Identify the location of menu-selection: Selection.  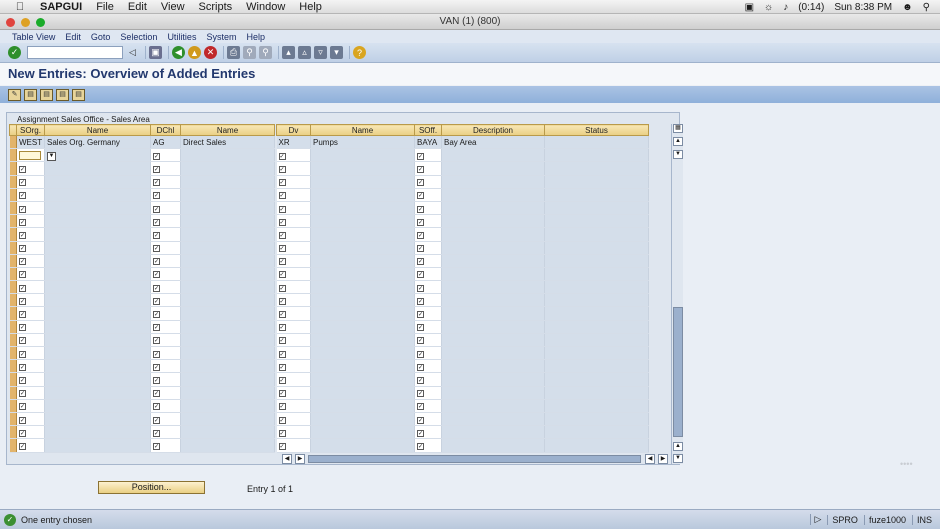
(138, 37).